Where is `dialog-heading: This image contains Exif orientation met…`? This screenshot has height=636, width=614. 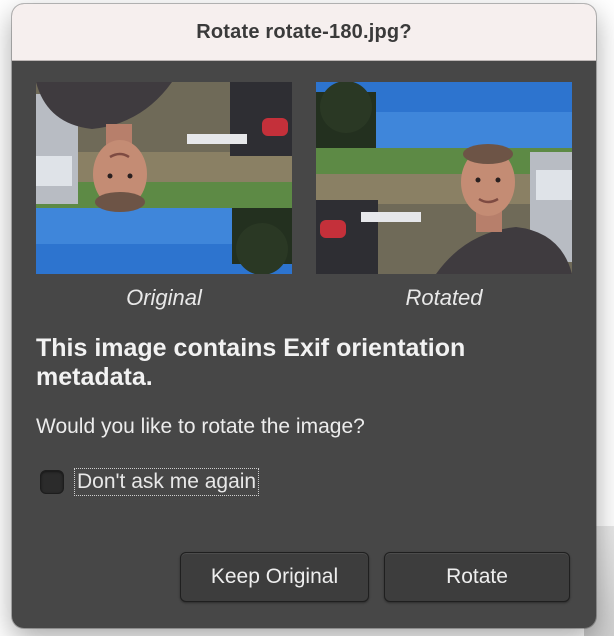 dialog-heading: This image contains Exif orientation met… is located at coordinates (251, 362).